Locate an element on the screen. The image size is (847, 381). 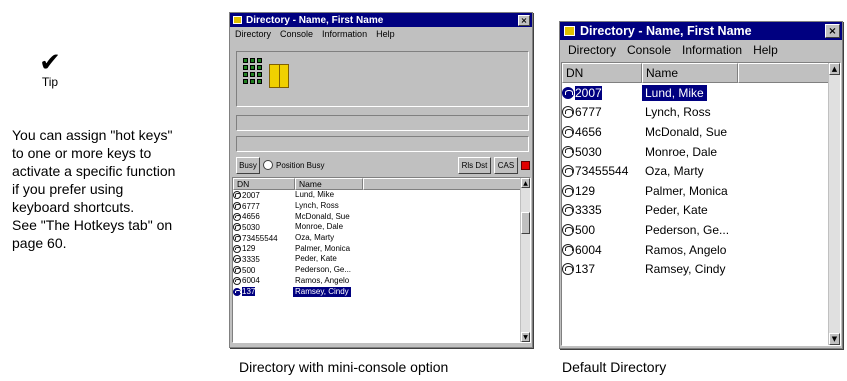
window-title: Directory - Name, First Name is located at coordinates (666, 31).